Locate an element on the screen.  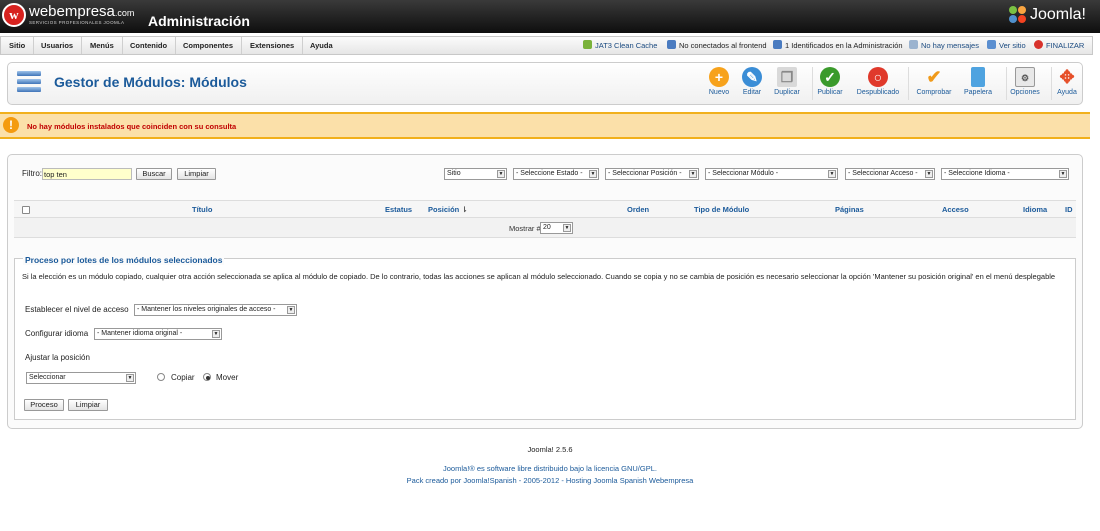
trash-icon is located at coordinates (978, 77).